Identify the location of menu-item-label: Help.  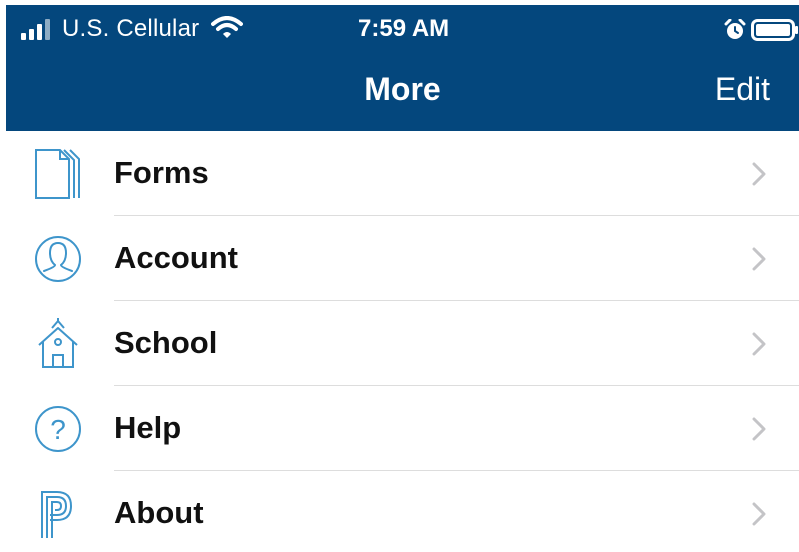
(148, 427).